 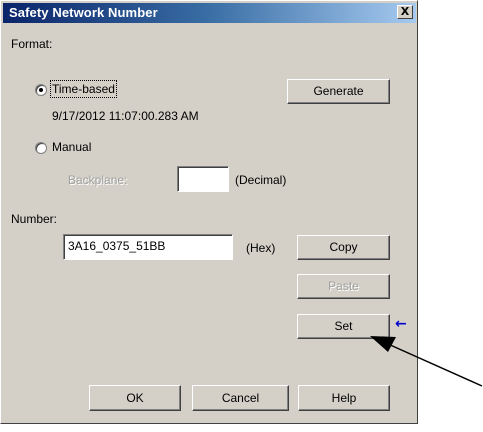 What do you see at coordinates (98, 180) in the screenshot?
I see `backplane-label: Backplane:` at bounding box center [98, 180].